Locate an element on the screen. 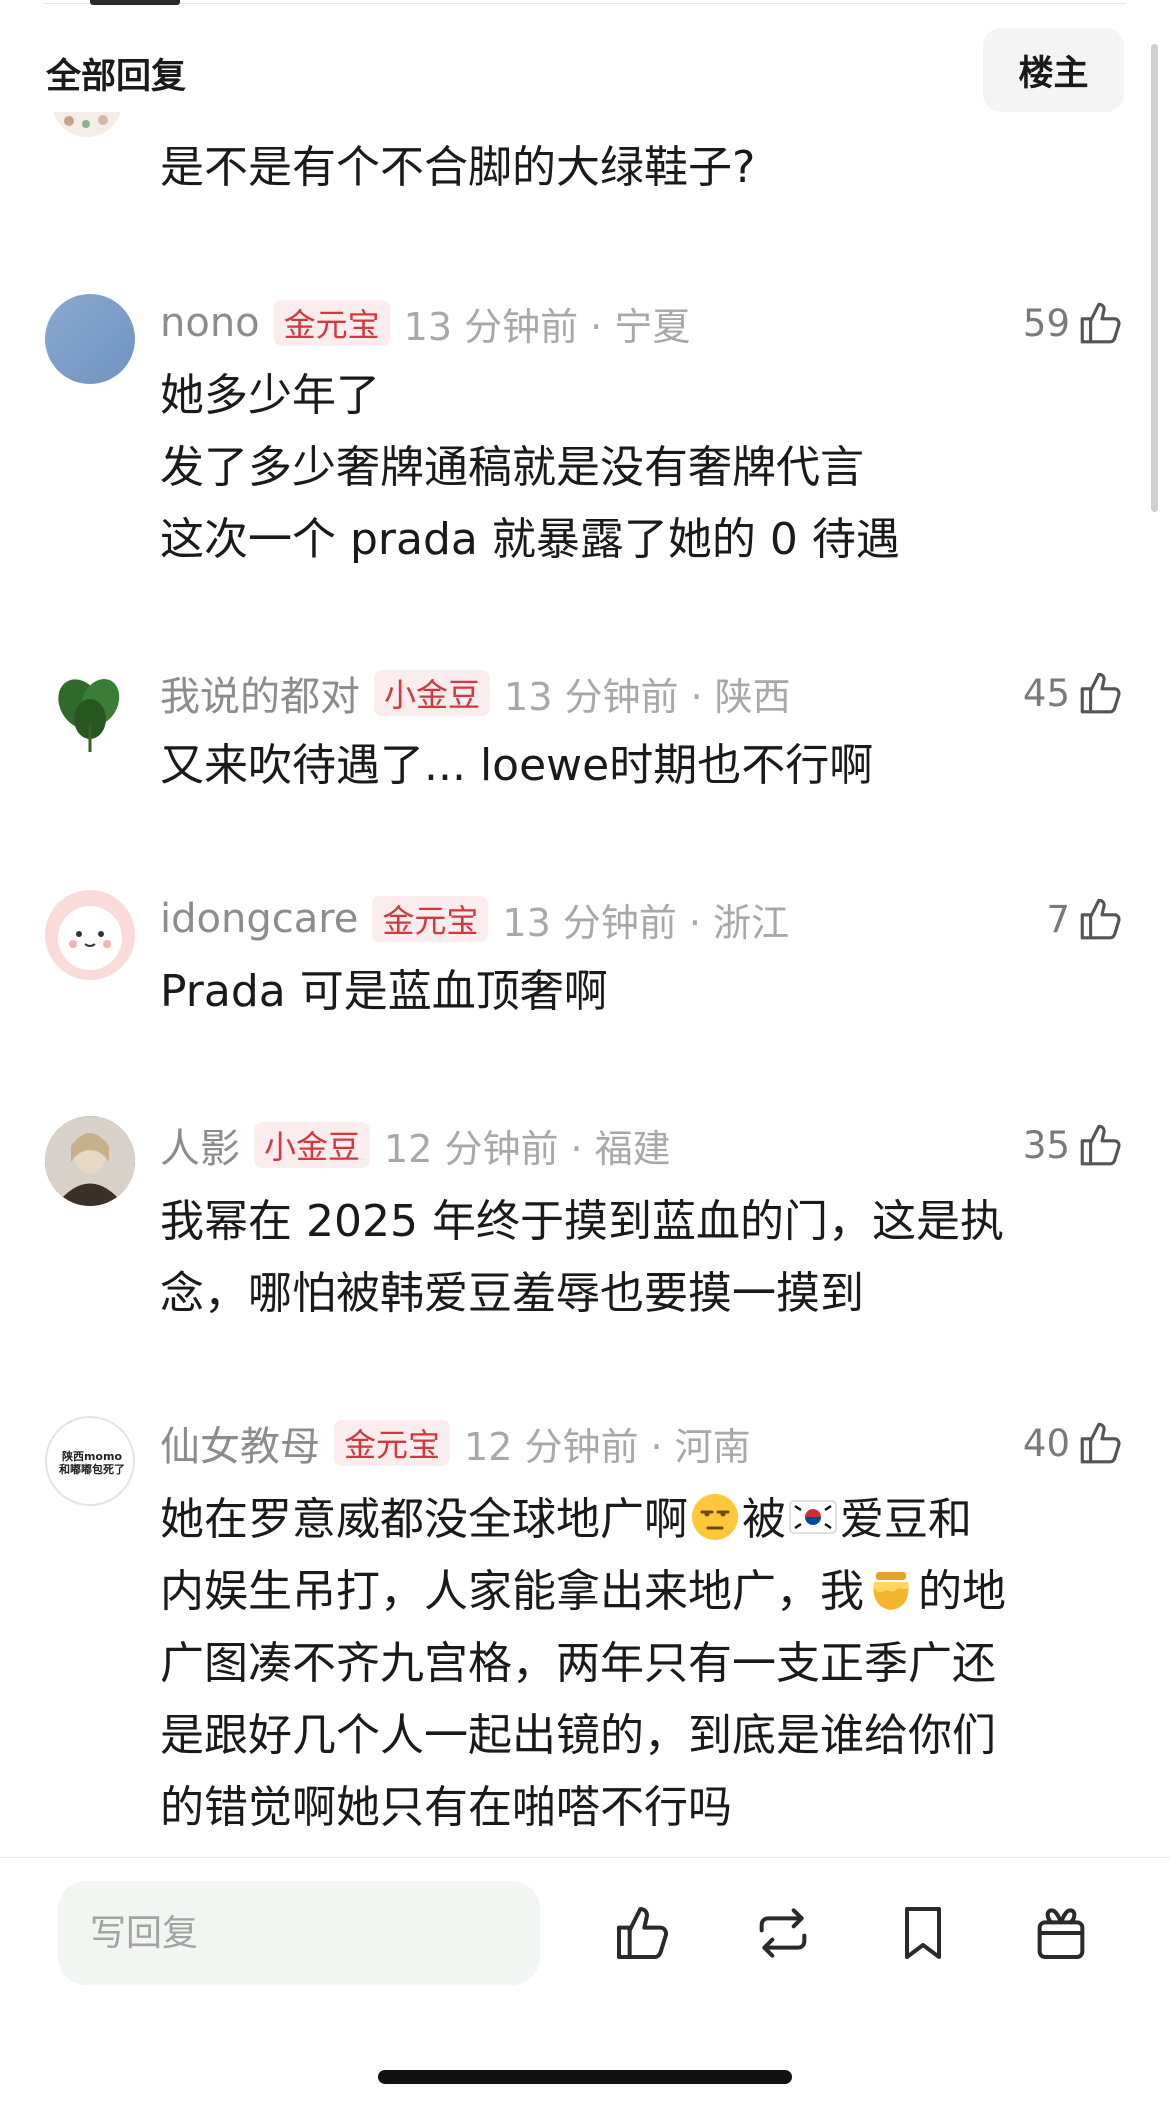 Image resolution: width=1170 pixels, height=2112 pixels. comment-fragment: 她在罗意威都没全球地广啊 is located at coordinates (424, 1519).